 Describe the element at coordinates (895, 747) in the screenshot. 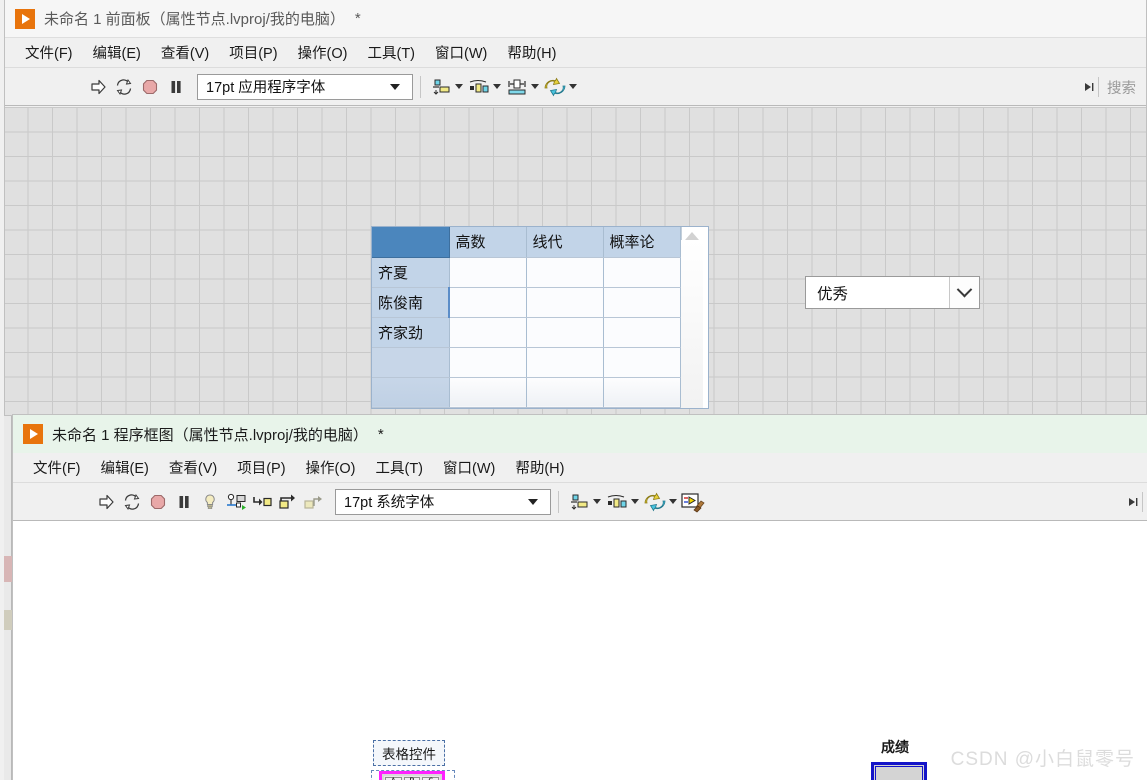

I see `ring-terminal-label: 成绩` at that location.